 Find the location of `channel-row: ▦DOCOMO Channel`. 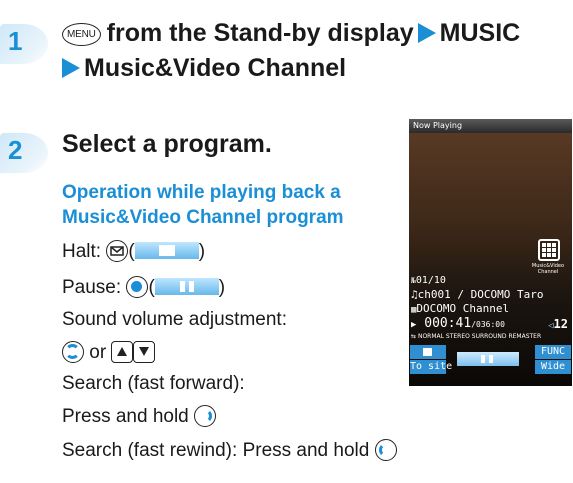

channel-row: ▦DOCOMO Channel is located at coordinates (460, 308).